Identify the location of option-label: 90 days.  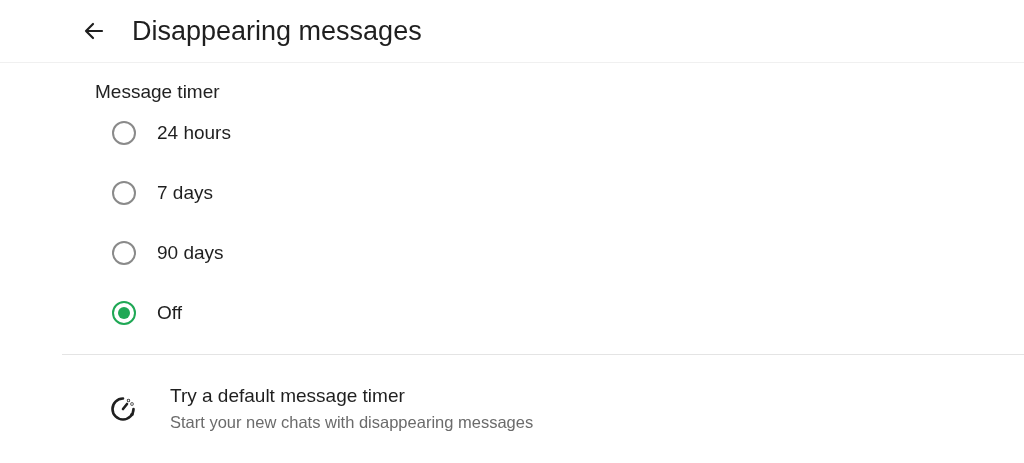
(190, 253).